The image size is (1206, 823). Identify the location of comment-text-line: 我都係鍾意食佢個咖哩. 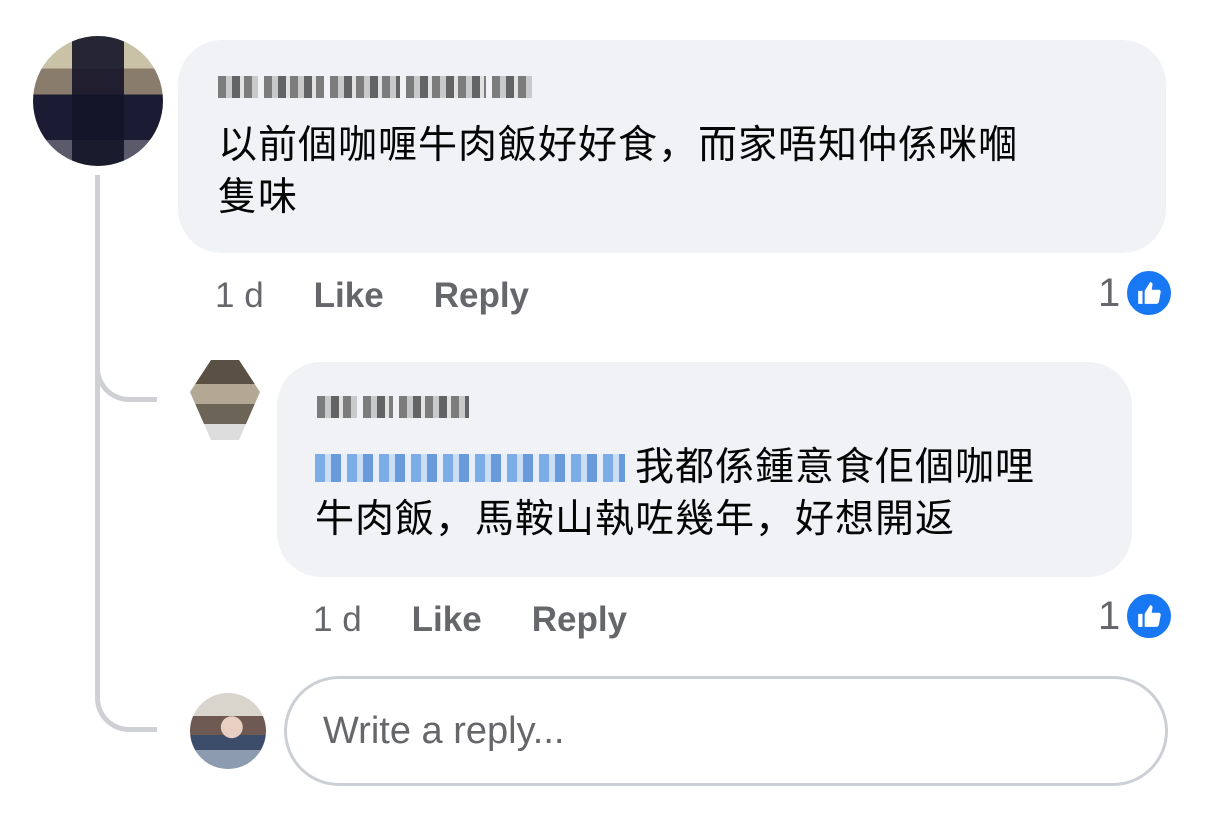
(715, 468).